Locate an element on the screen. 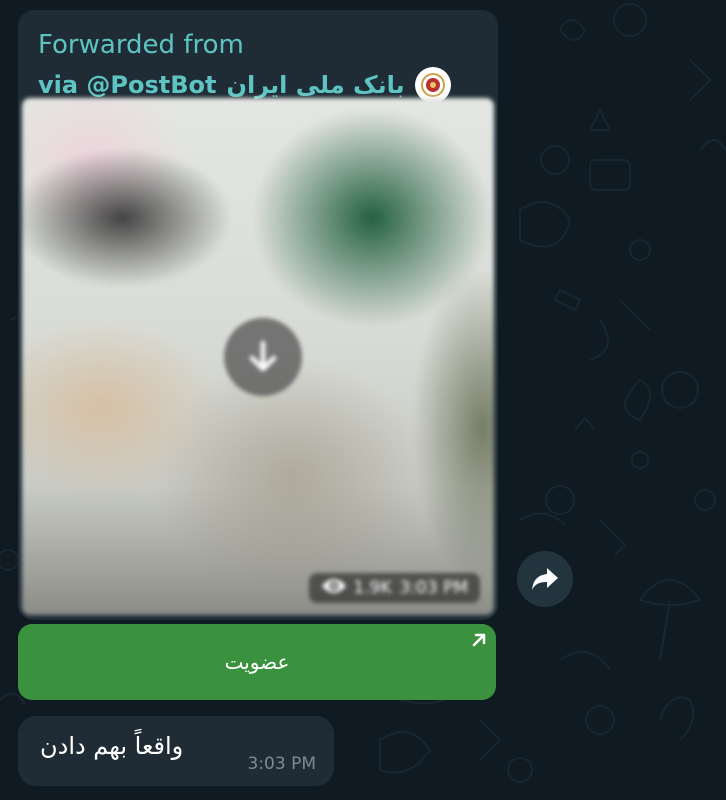 This screenshot has height=800, width=726. download-arrow-icon is located at coordinates (263, 357).